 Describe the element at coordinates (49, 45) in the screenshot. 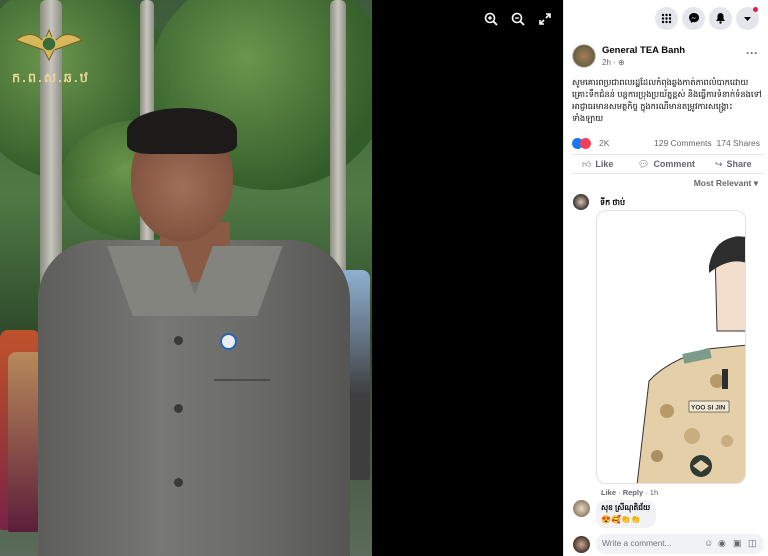

I see `emblem-logo` at that location.